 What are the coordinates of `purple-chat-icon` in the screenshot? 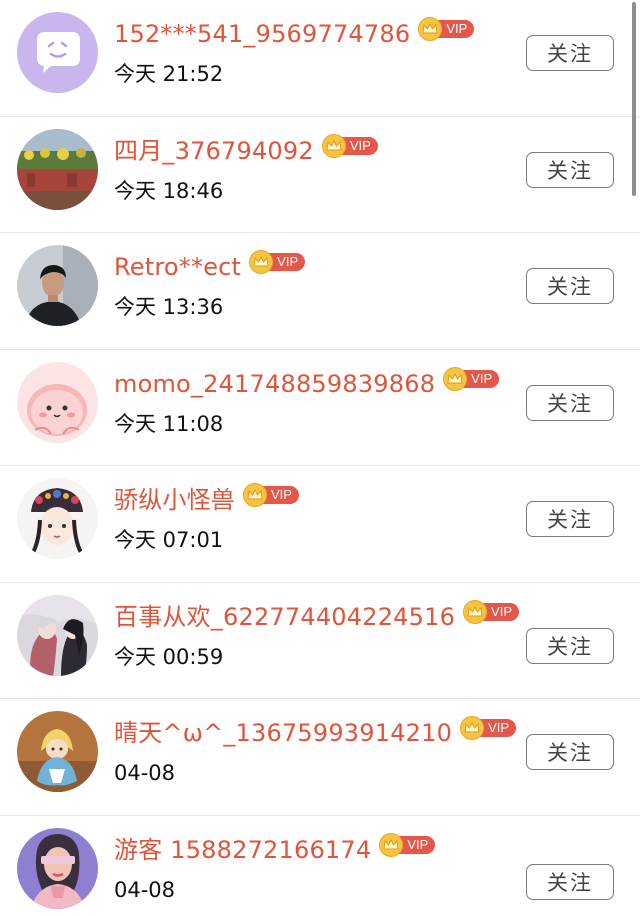 It's located at (57, 52).